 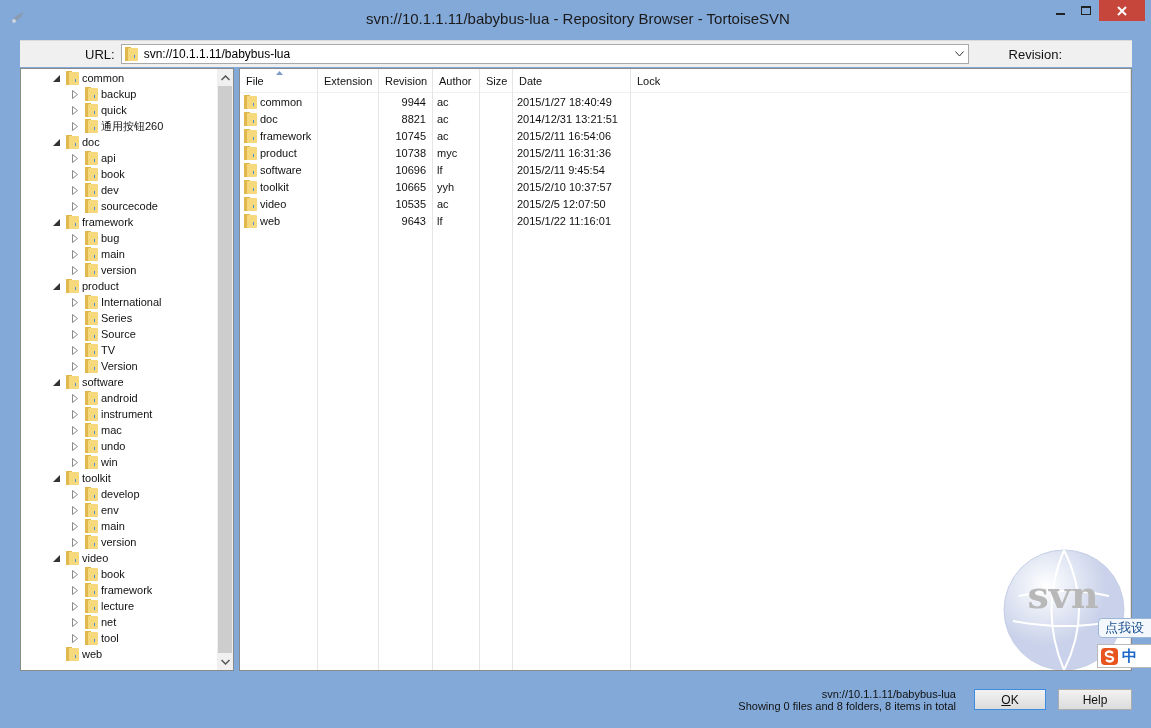 What do you see at coordinates (572, 81) in the screenshot?
I see `column-header: Date` at bounding box center [572, 81].